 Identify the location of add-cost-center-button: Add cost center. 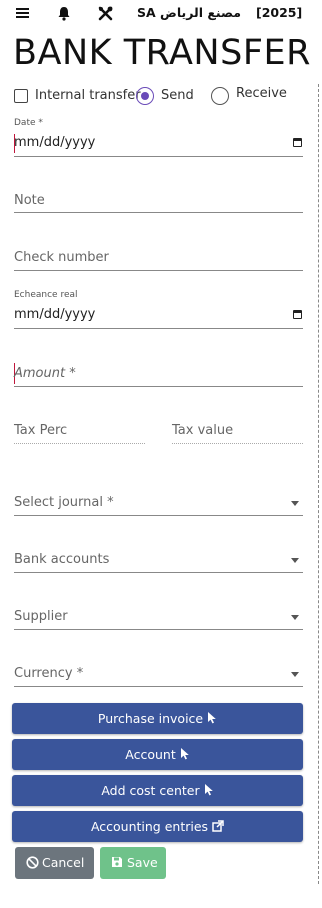
(157, 790).